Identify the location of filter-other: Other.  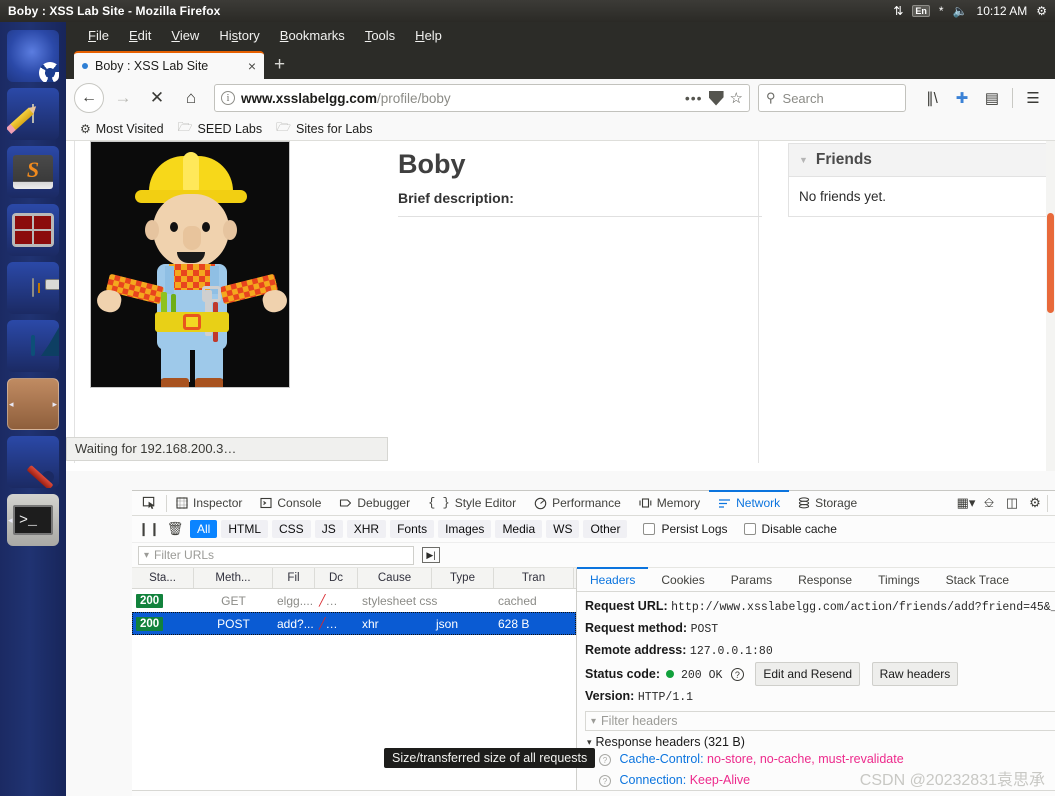
(605, 529).